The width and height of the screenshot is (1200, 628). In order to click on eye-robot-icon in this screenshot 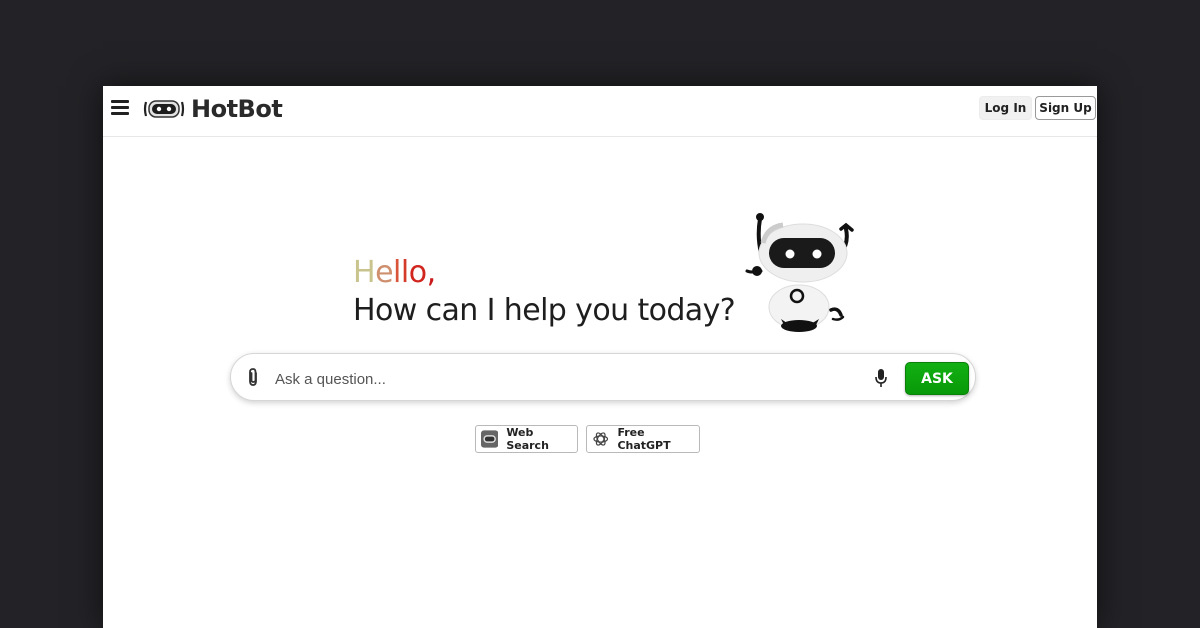, I will do `click(490, 439)`.